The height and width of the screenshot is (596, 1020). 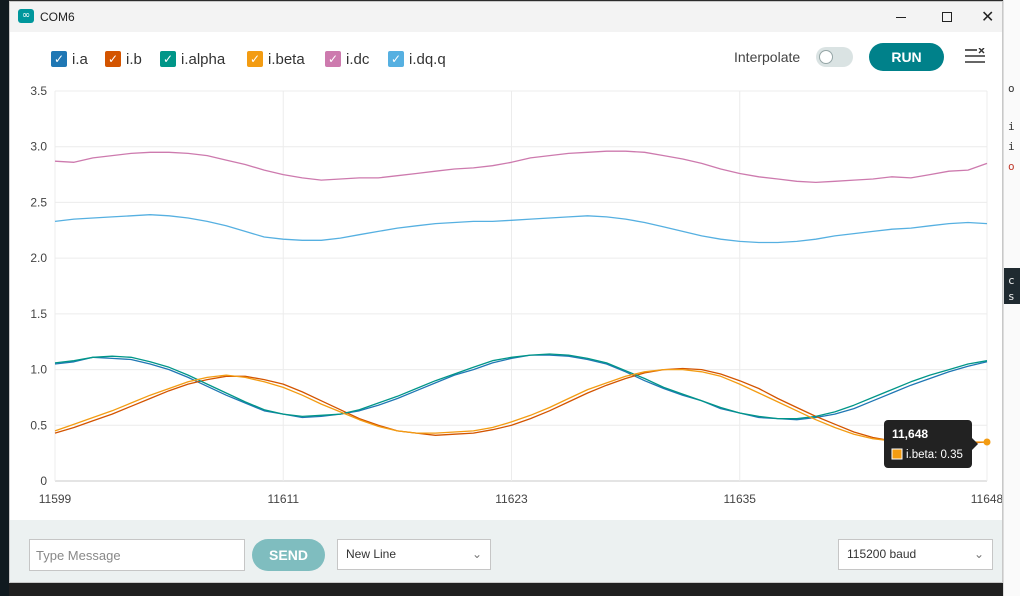 I want to click on message-input, so click(x=137, y=555).